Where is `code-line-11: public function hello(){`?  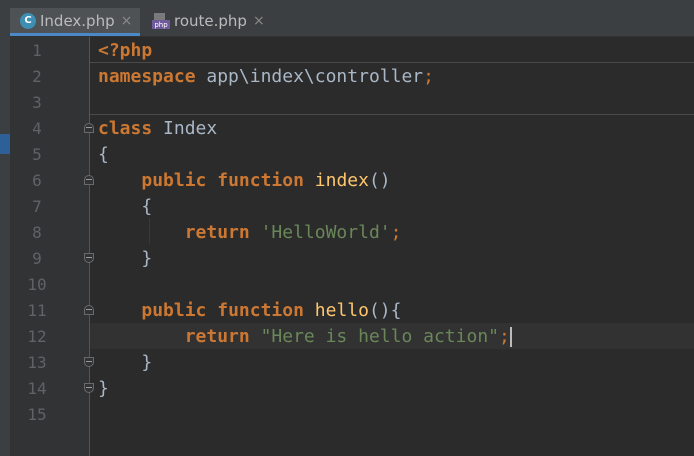
code-line-11: public function hello(){ is located at coordinates (249, 311).